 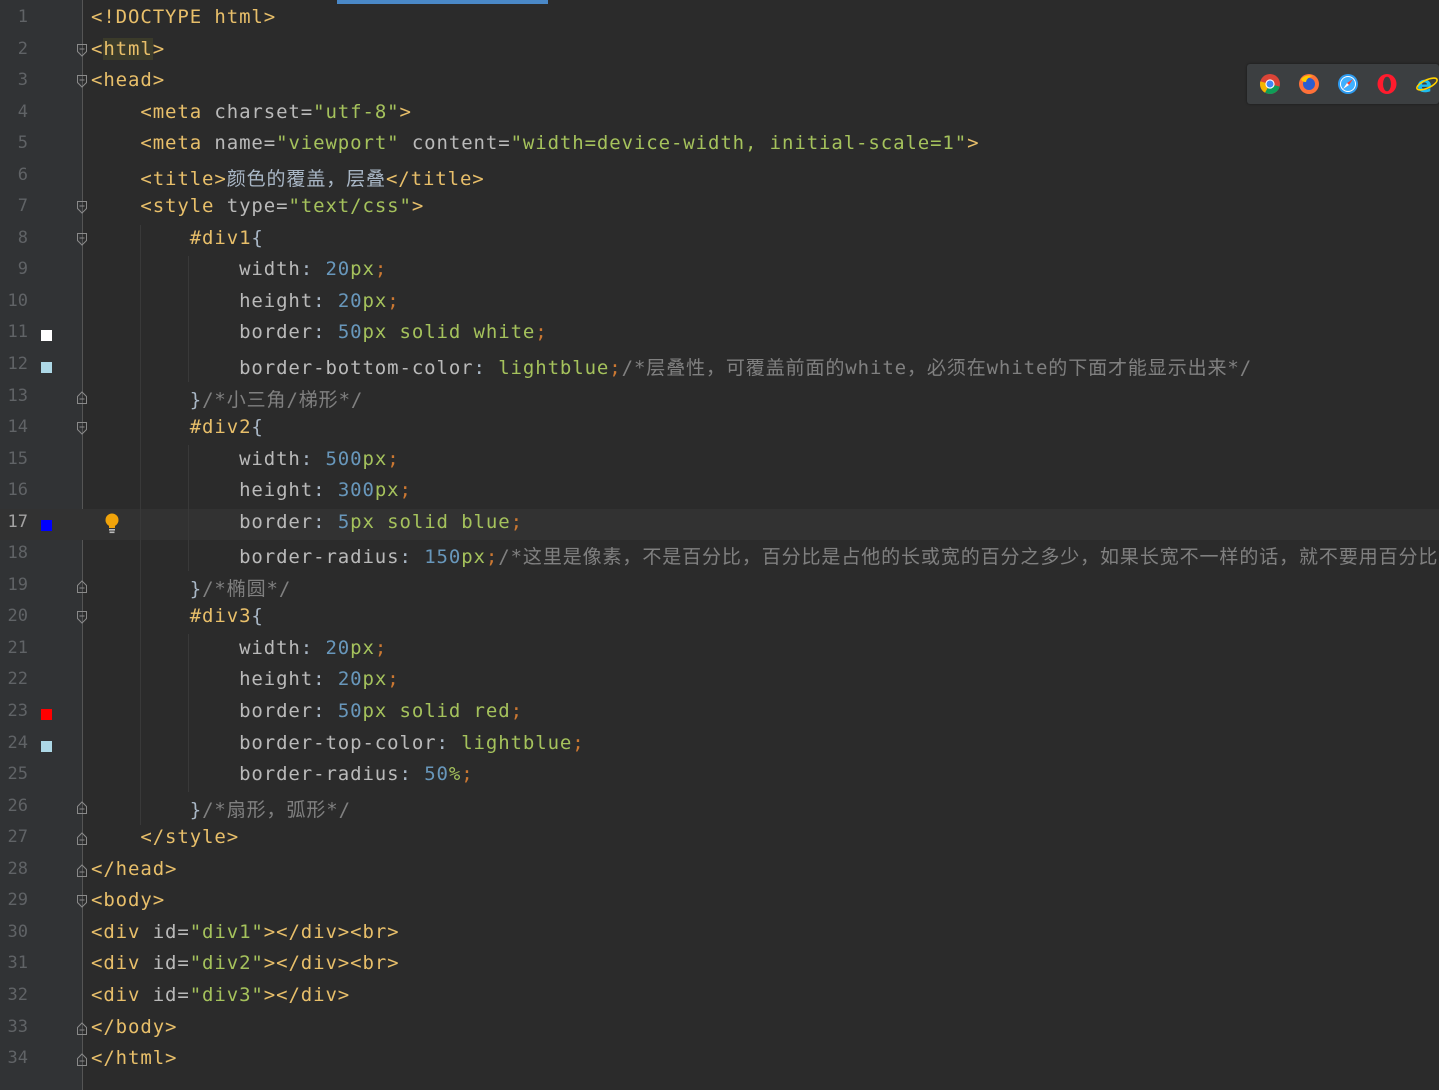 What do you see at coordinates (719, 872) in the screenshot?
I see `code-line: 28 </head>` at bounding box center [719, 872].